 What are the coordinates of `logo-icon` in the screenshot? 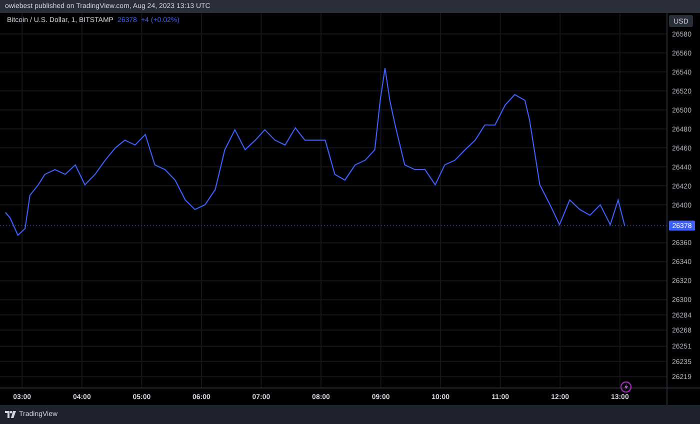 It's located at (10, 414).